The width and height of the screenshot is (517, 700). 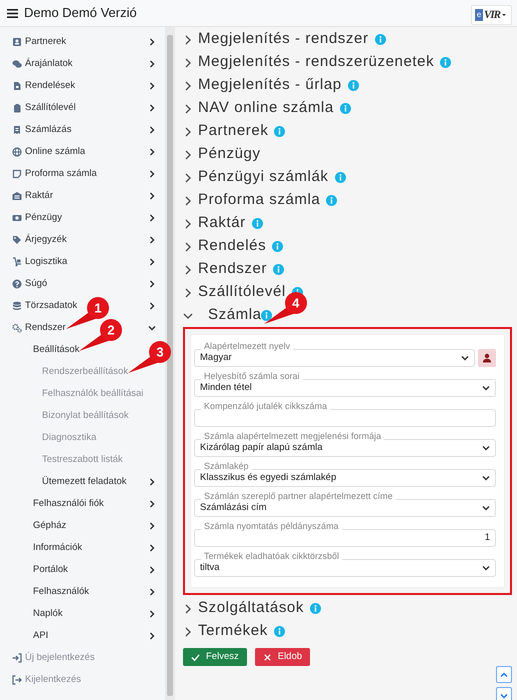 I want to click on sidebar-item: Súgó, so click(x=36, y=284).